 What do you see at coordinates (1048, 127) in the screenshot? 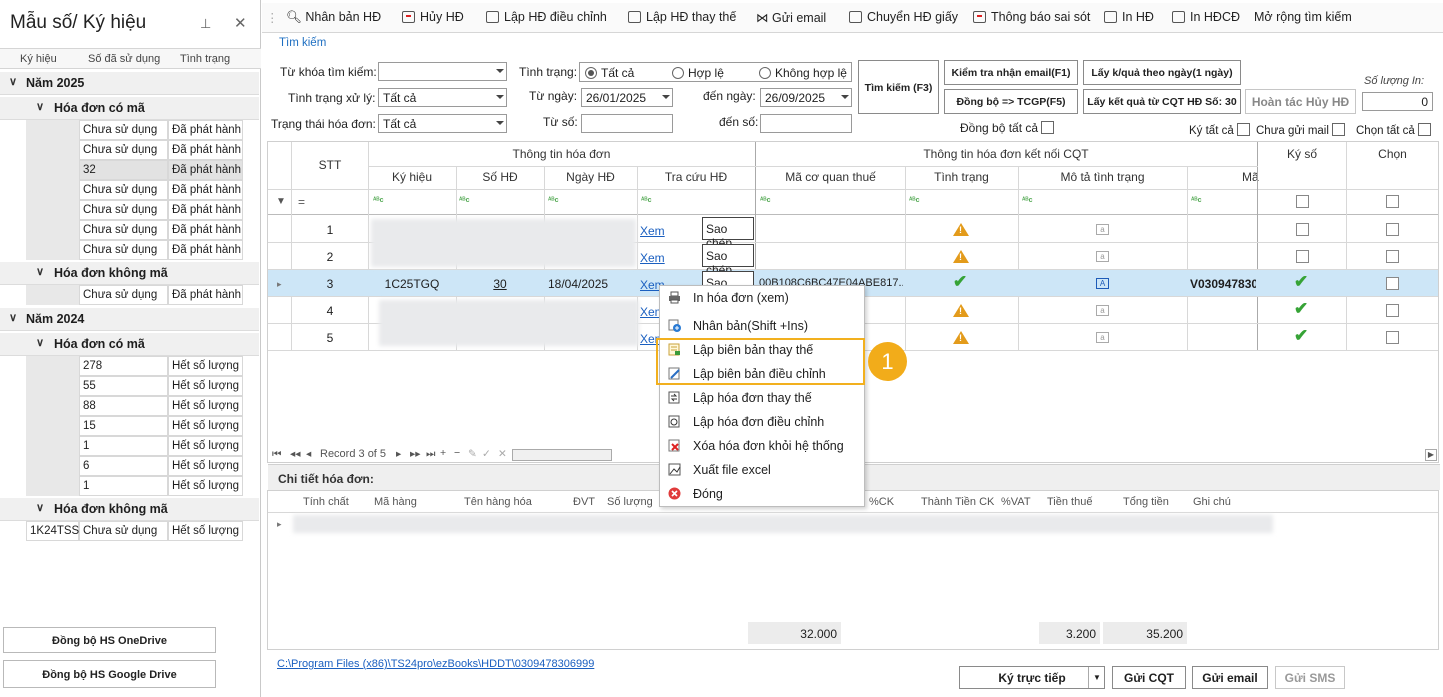
I see `sync-all-checkbox` at bounding box center [1048, 127].